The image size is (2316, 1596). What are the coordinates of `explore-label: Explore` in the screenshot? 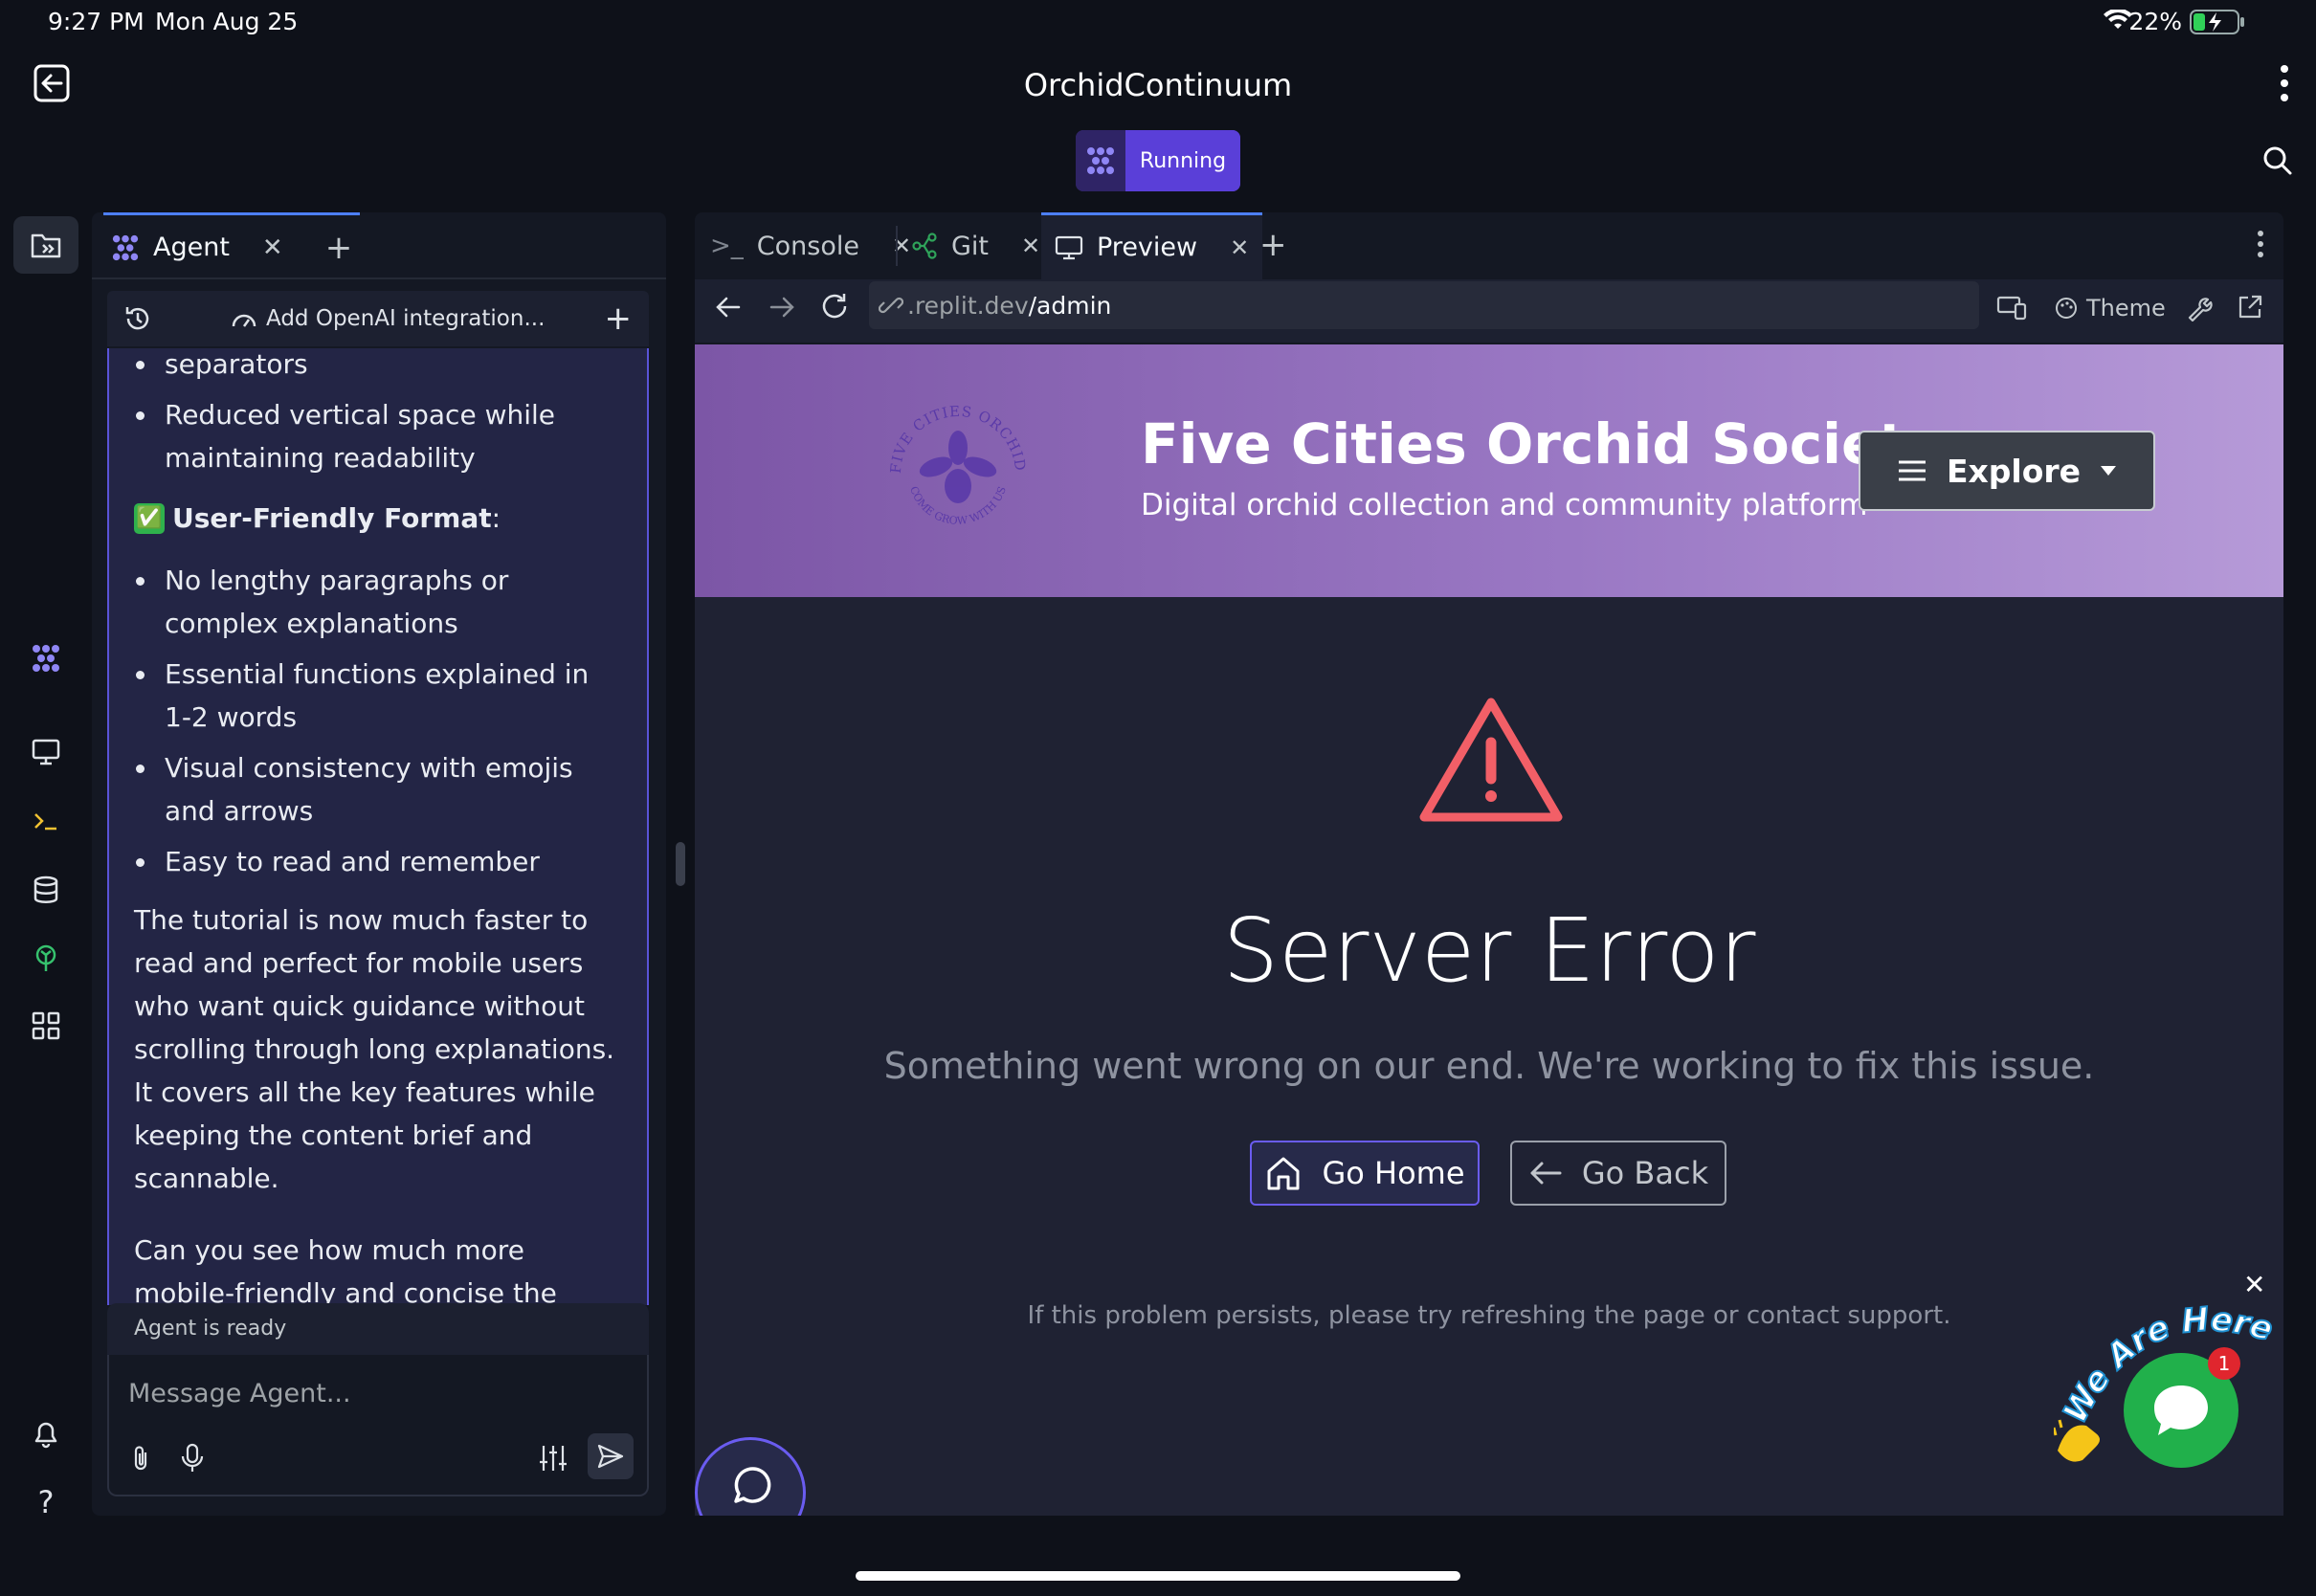 It's located at (2014, 471).